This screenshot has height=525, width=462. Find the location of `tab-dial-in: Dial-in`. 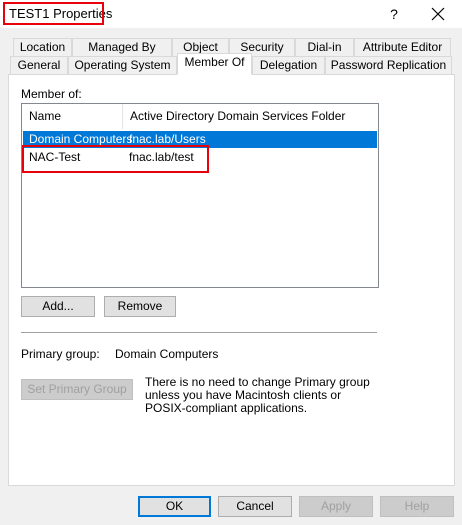

tab-dial-in: Dial-in is located at coordinates (324, 47).